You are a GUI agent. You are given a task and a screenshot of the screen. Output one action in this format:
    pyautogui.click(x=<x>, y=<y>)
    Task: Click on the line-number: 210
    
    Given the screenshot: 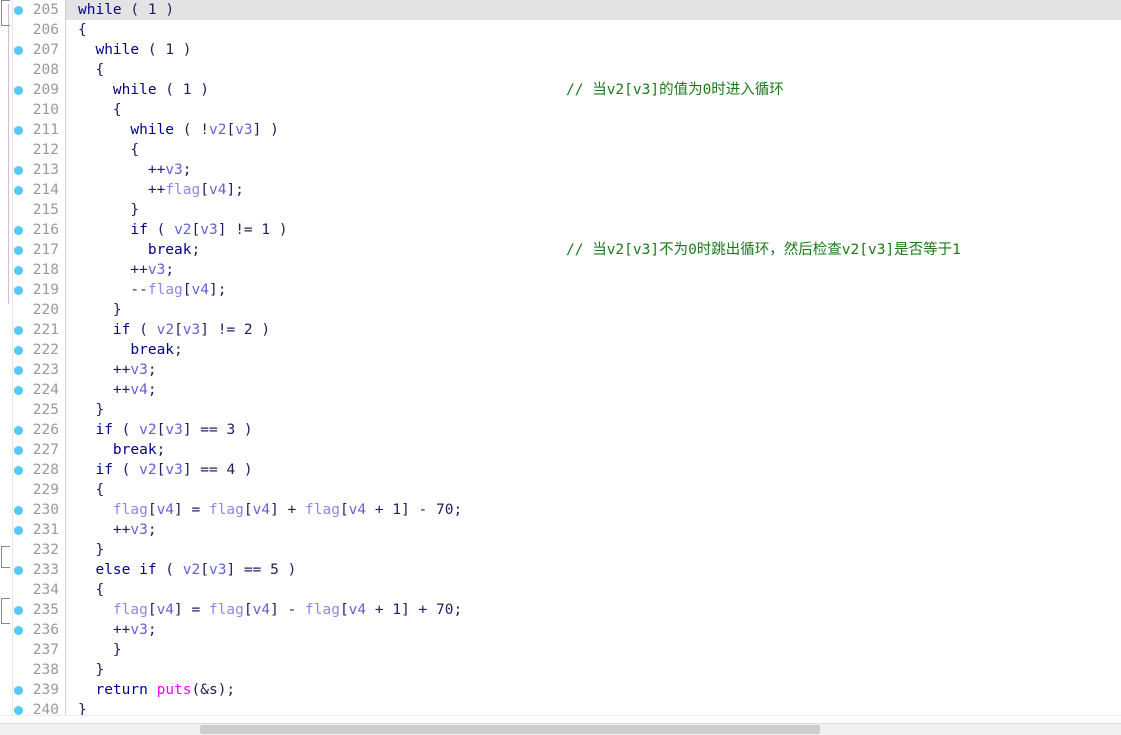 What is the action you would take?
    pyautogui.click(x=45, y=110)
    